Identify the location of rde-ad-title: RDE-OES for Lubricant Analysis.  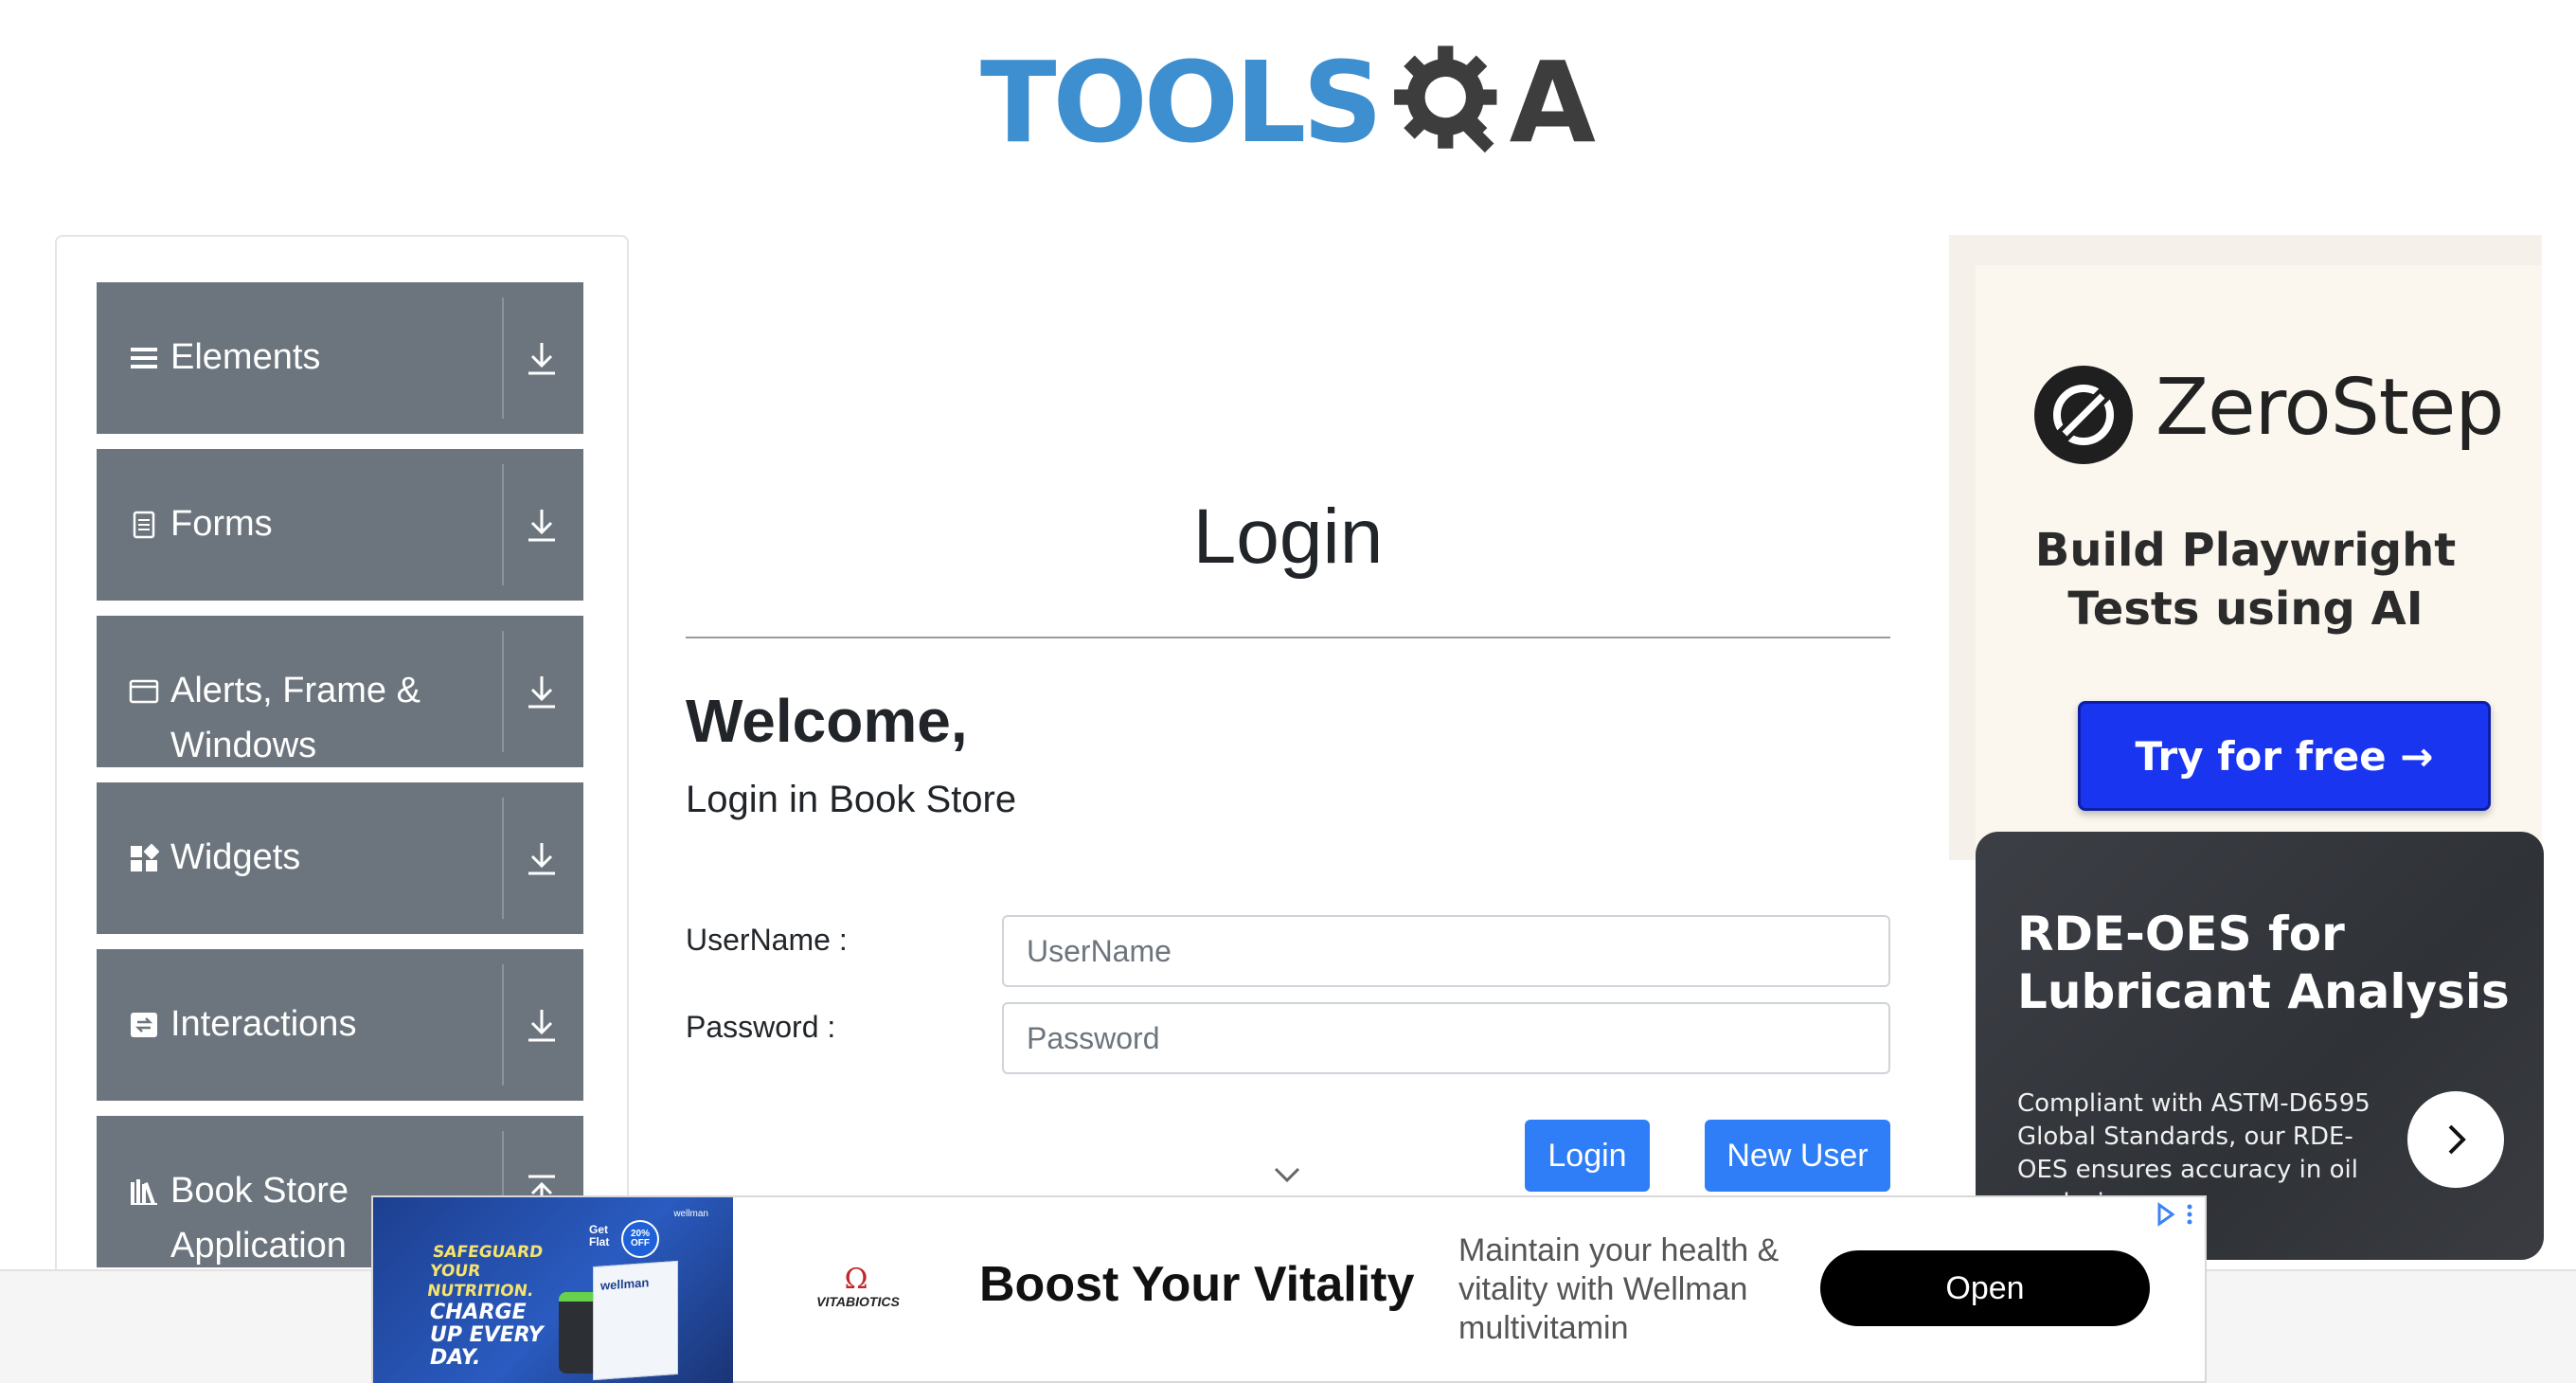
(2263, 963).